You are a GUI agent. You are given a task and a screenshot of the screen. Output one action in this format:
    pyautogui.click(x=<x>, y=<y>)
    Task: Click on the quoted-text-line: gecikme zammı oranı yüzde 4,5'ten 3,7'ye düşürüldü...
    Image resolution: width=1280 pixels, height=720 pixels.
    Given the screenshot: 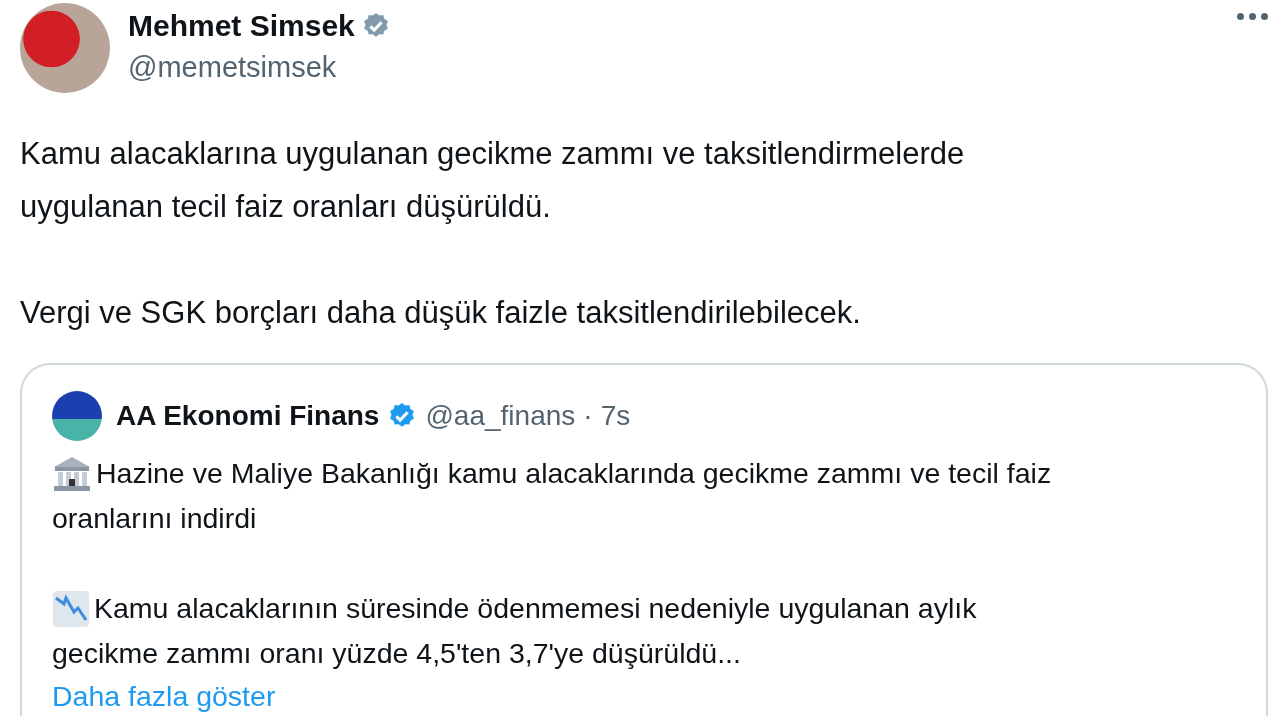 What is the action you would take?
    pyautogui.click(x=396, y=653)
    